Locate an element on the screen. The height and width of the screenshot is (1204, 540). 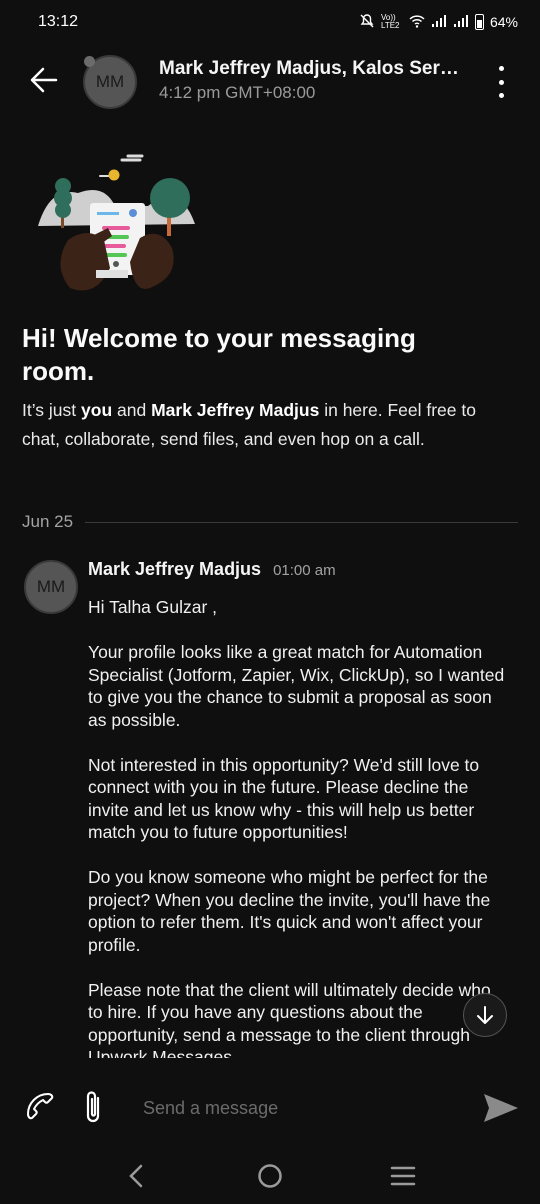
nav-recents-button is located at coordinates (403, 1176).